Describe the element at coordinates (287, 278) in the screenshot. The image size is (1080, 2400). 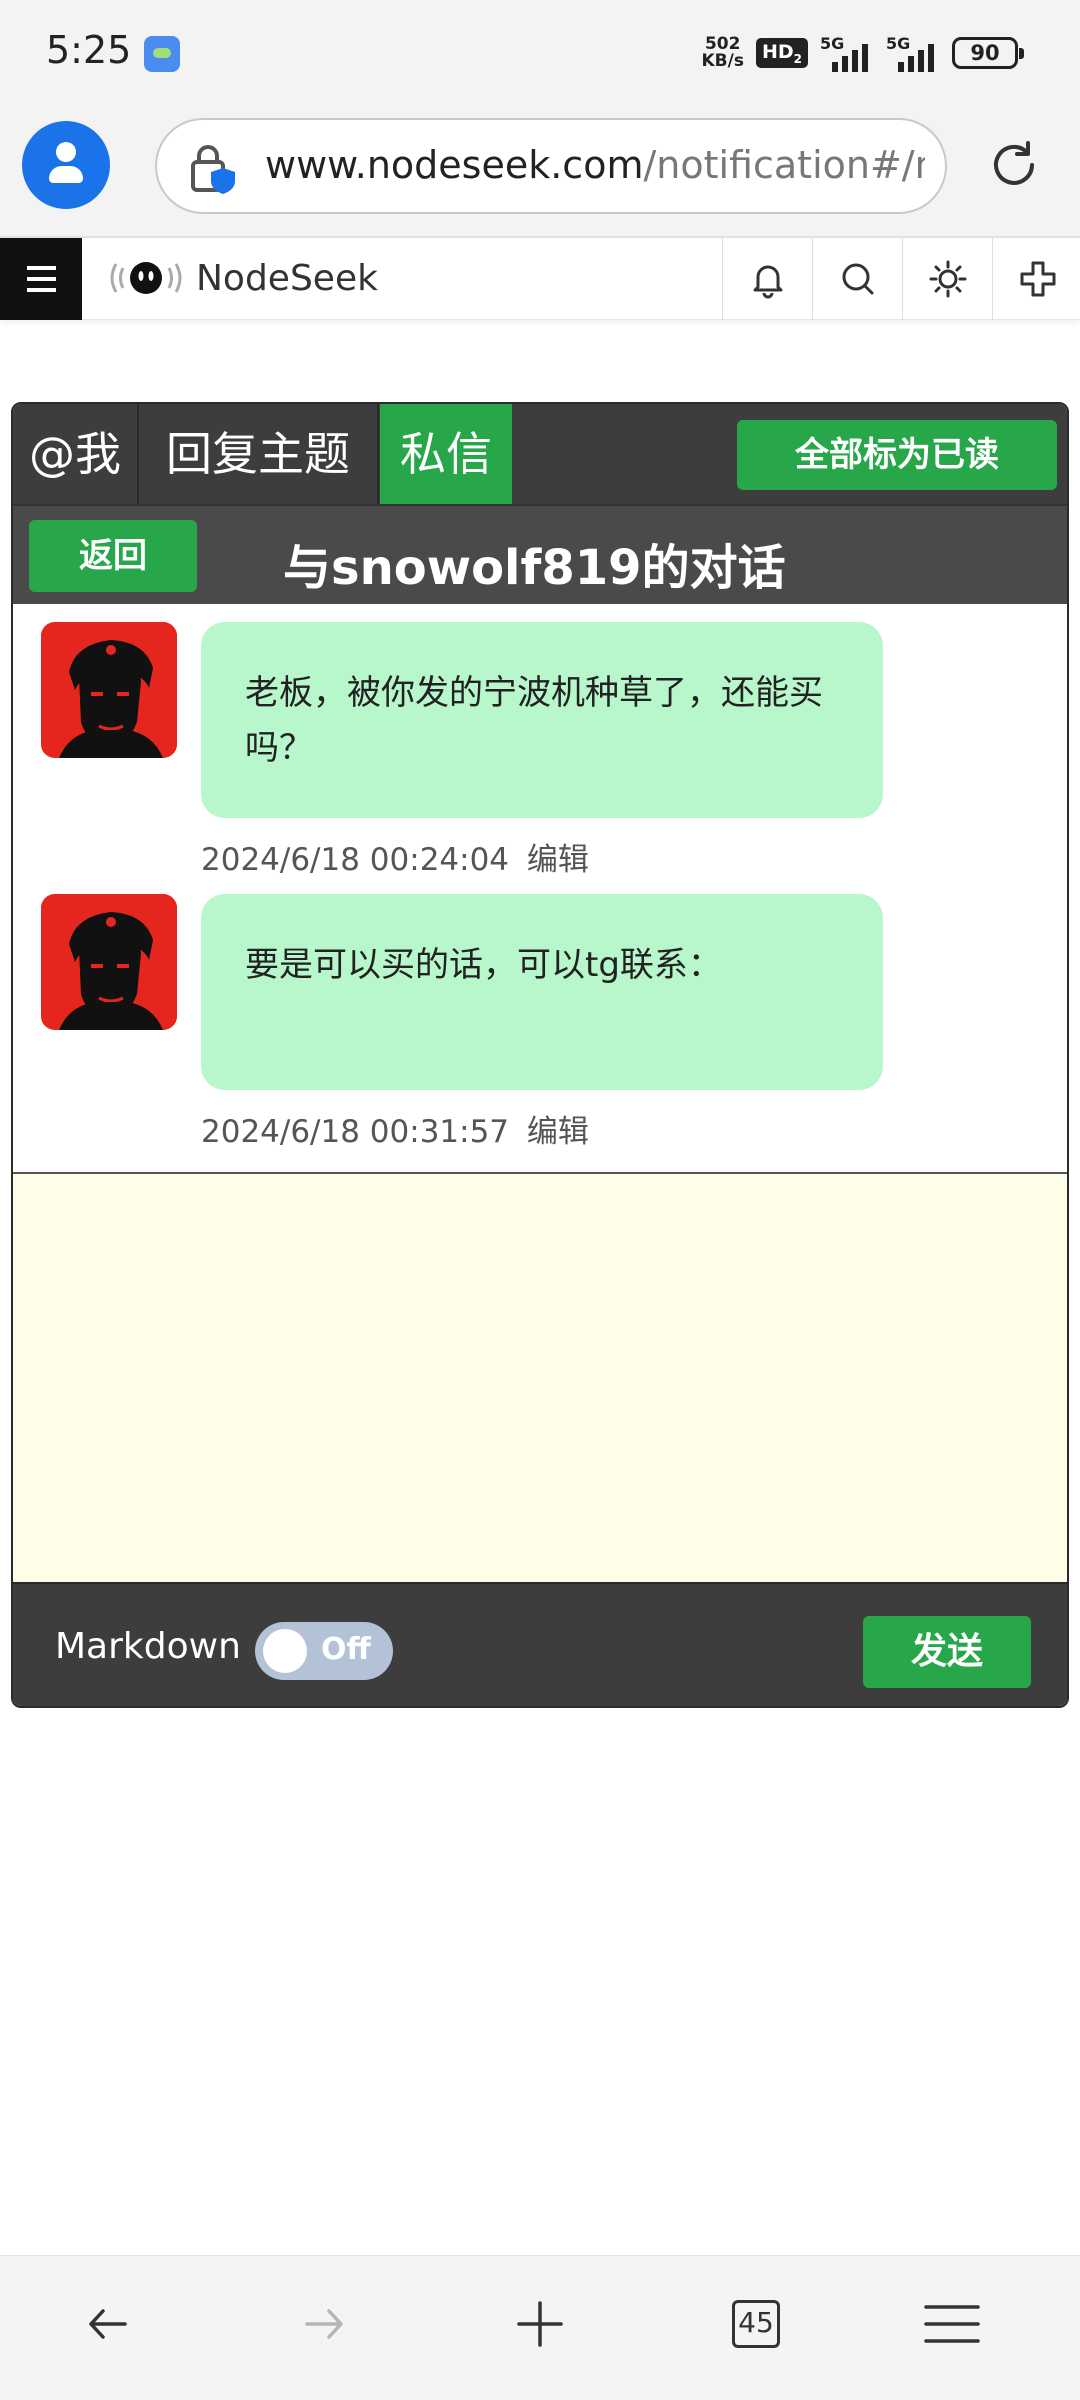
I see `brand-name: NodeSeek` at that location.